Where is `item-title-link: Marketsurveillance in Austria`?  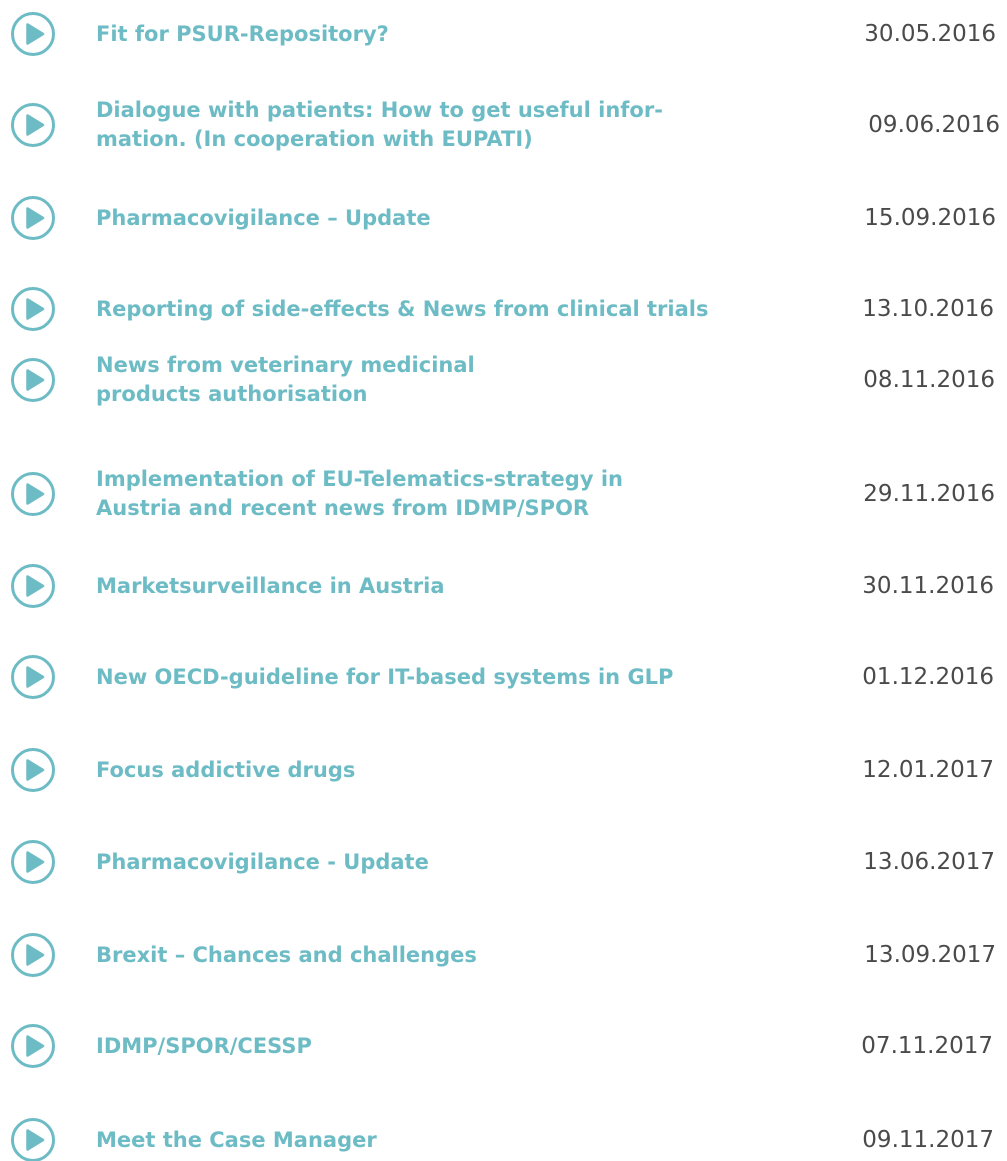 item-title-link: Marketsurveillance in Austria is located at coordinates (446, 586).